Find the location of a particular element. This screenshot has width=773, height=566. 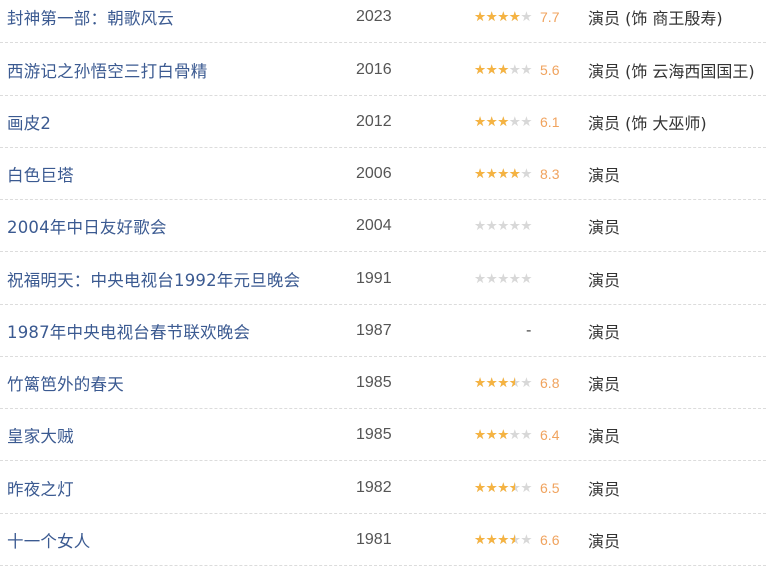

film-year: 2012 is located at coordinates (374, 121).